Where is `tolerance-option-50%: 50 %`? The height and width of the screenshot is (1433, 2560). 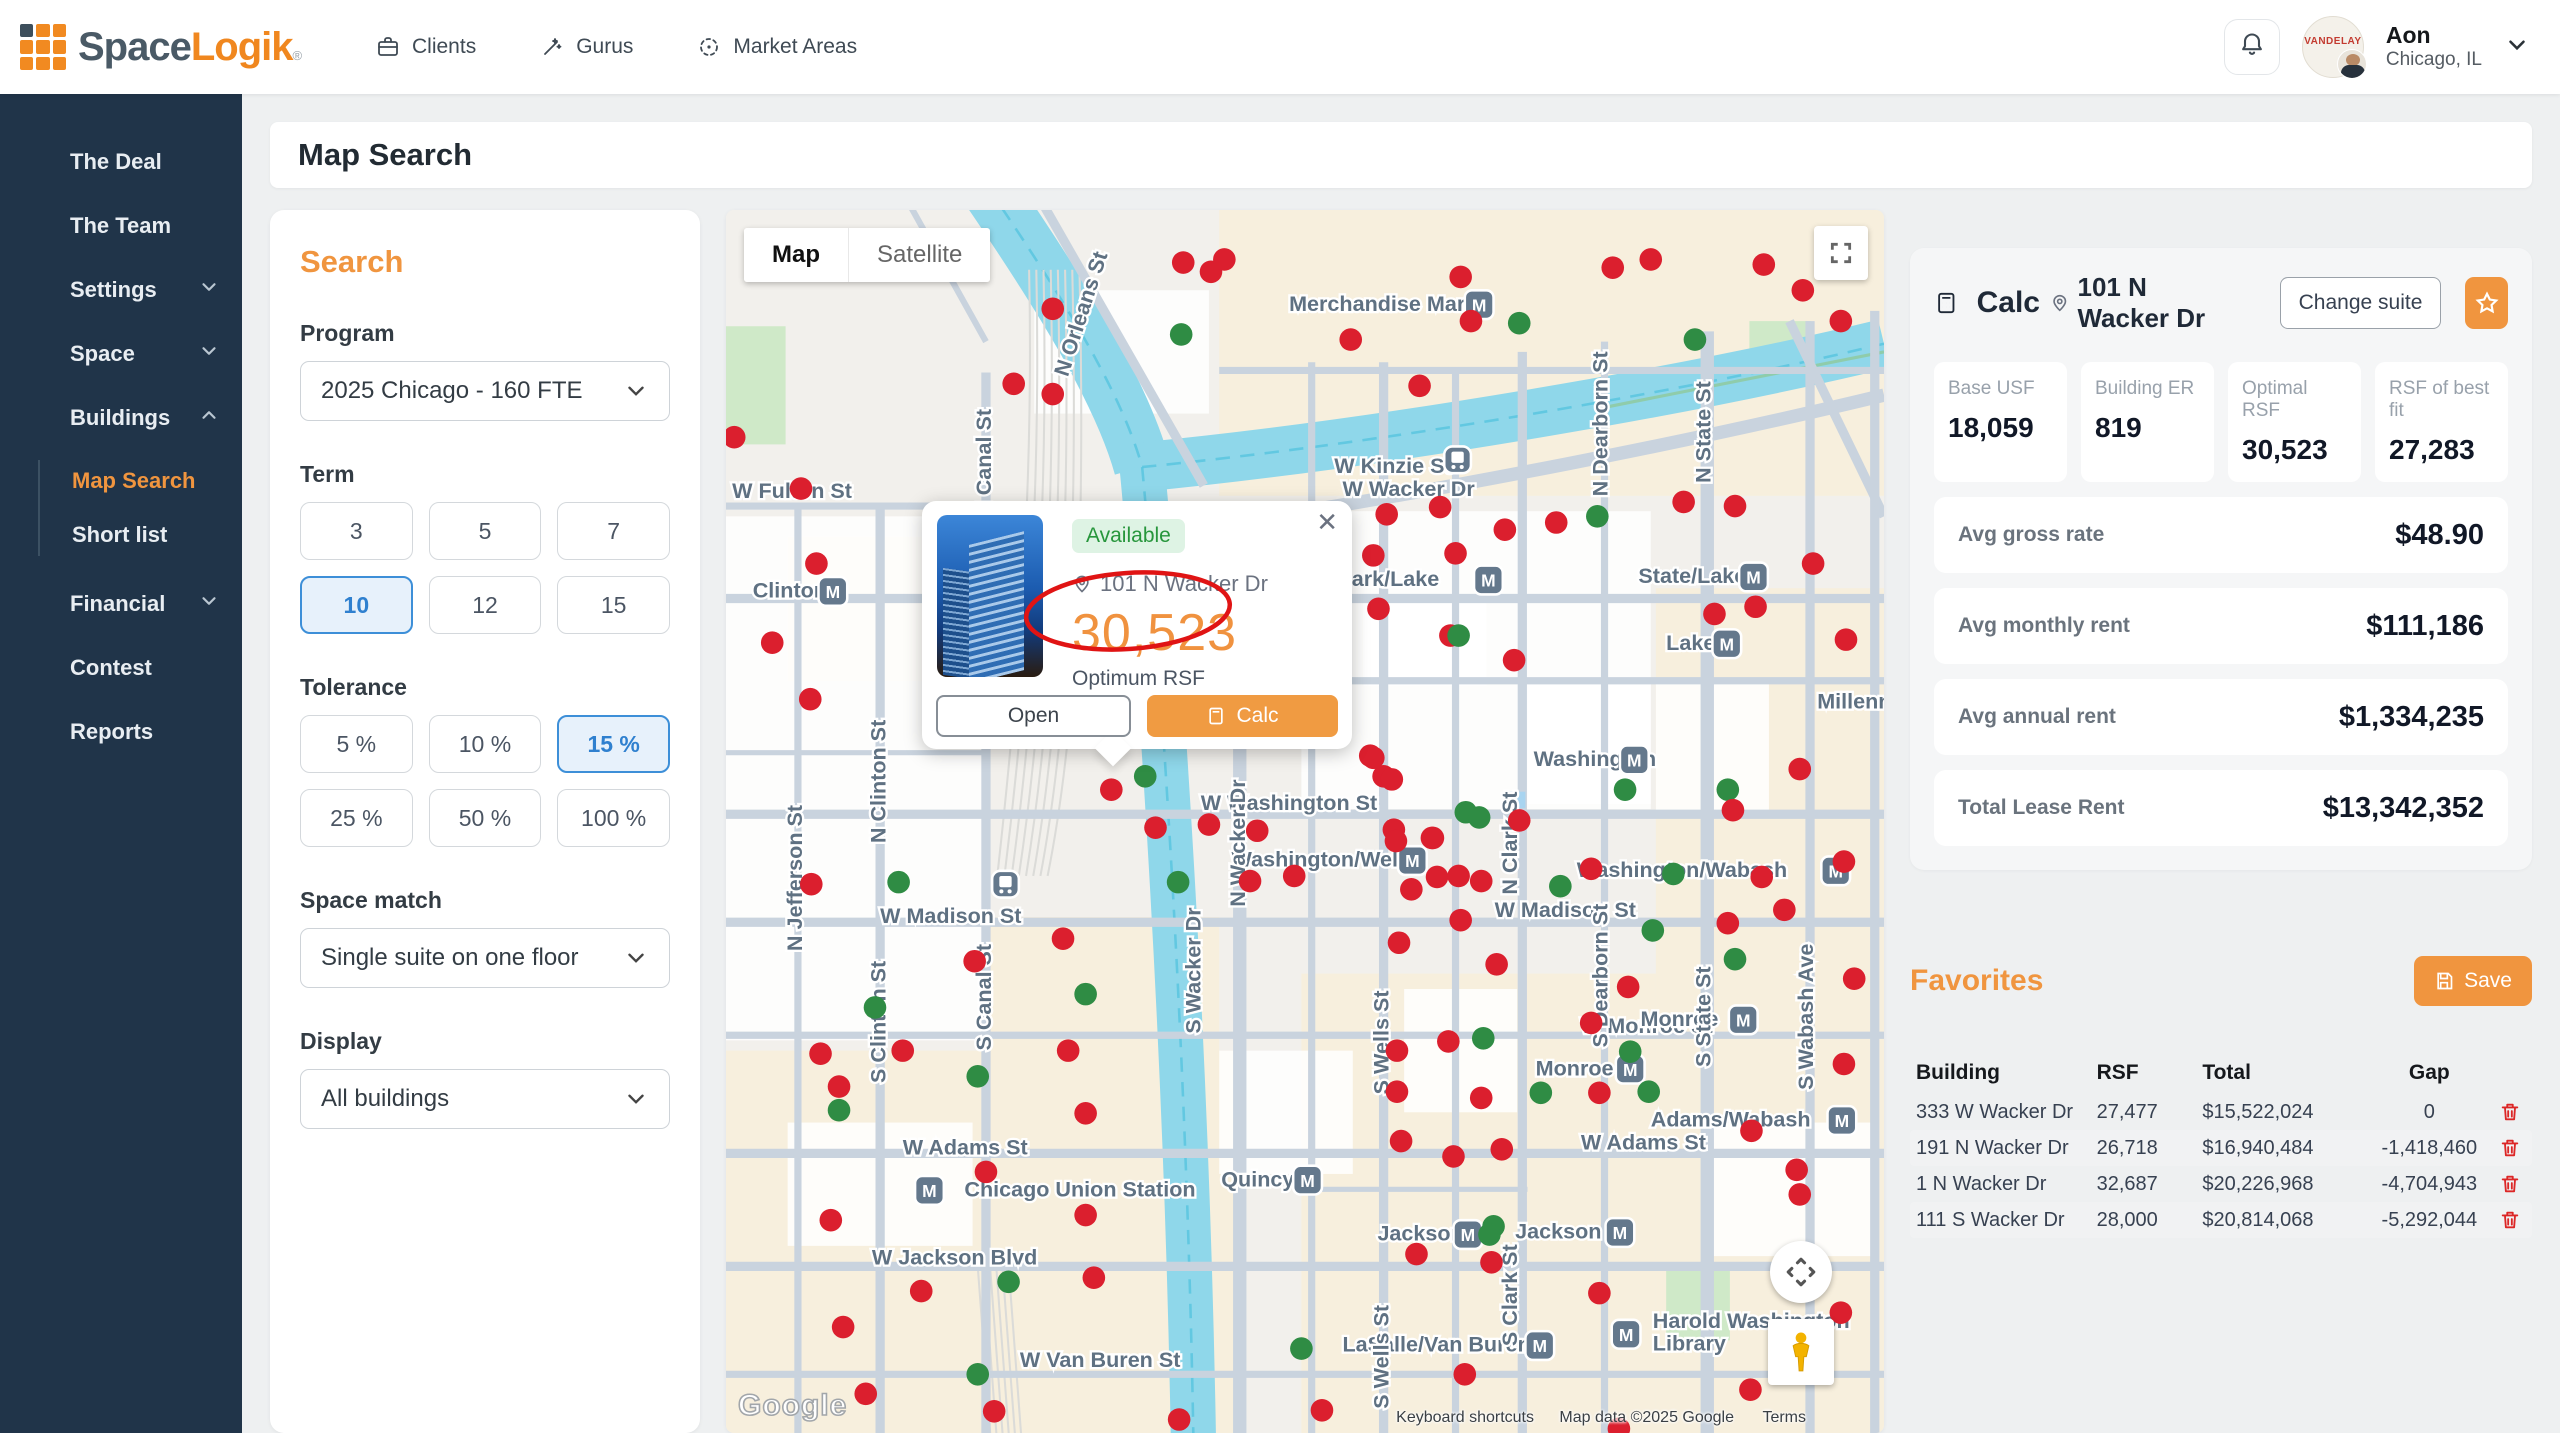 tolerance-option-50%: 50 % is located at coordinates (485, 818).